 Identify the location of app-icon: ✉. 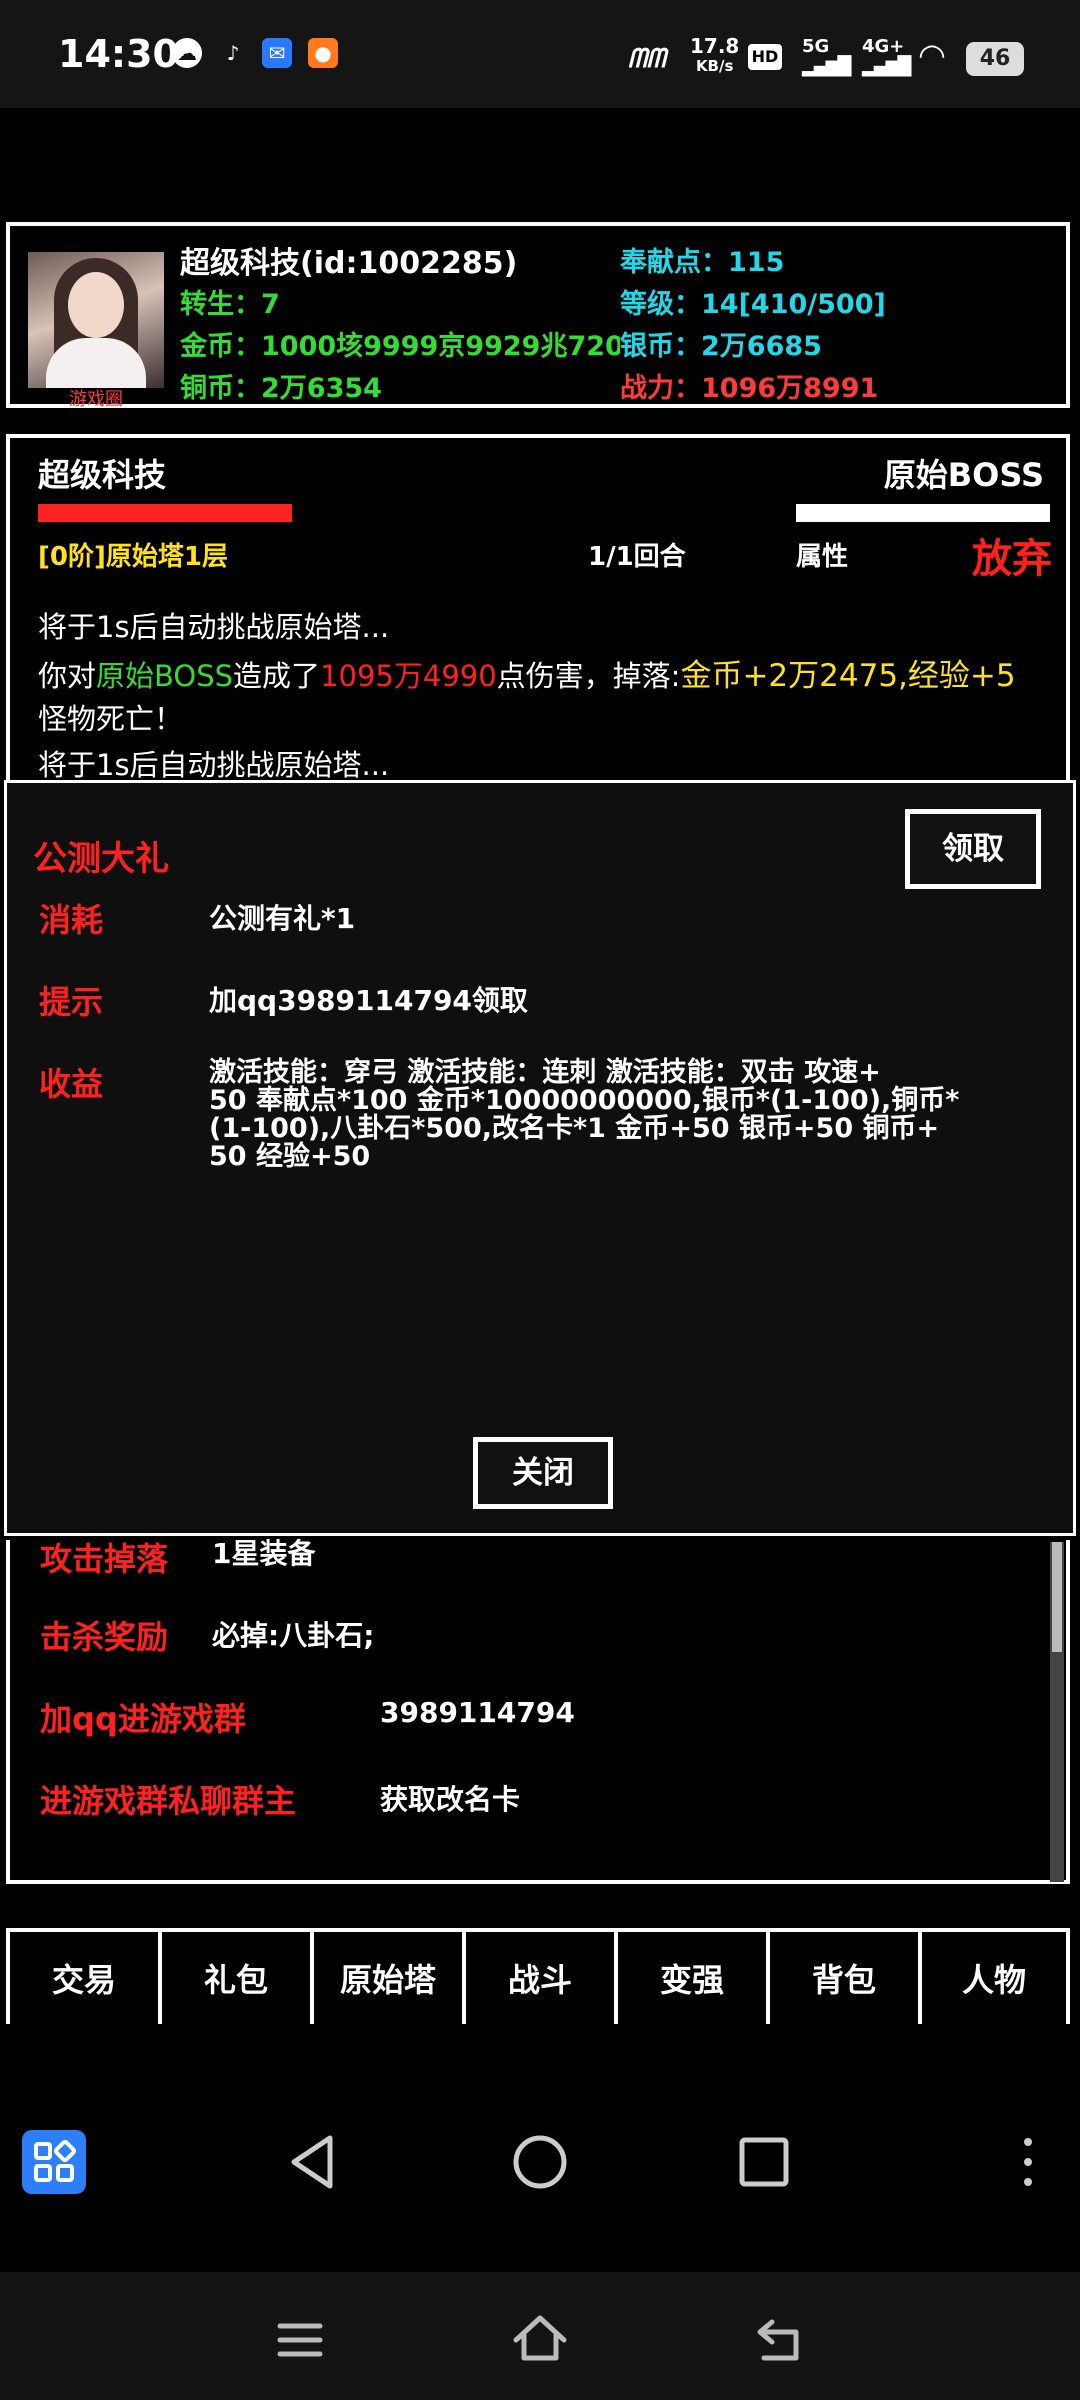
(277, 53).